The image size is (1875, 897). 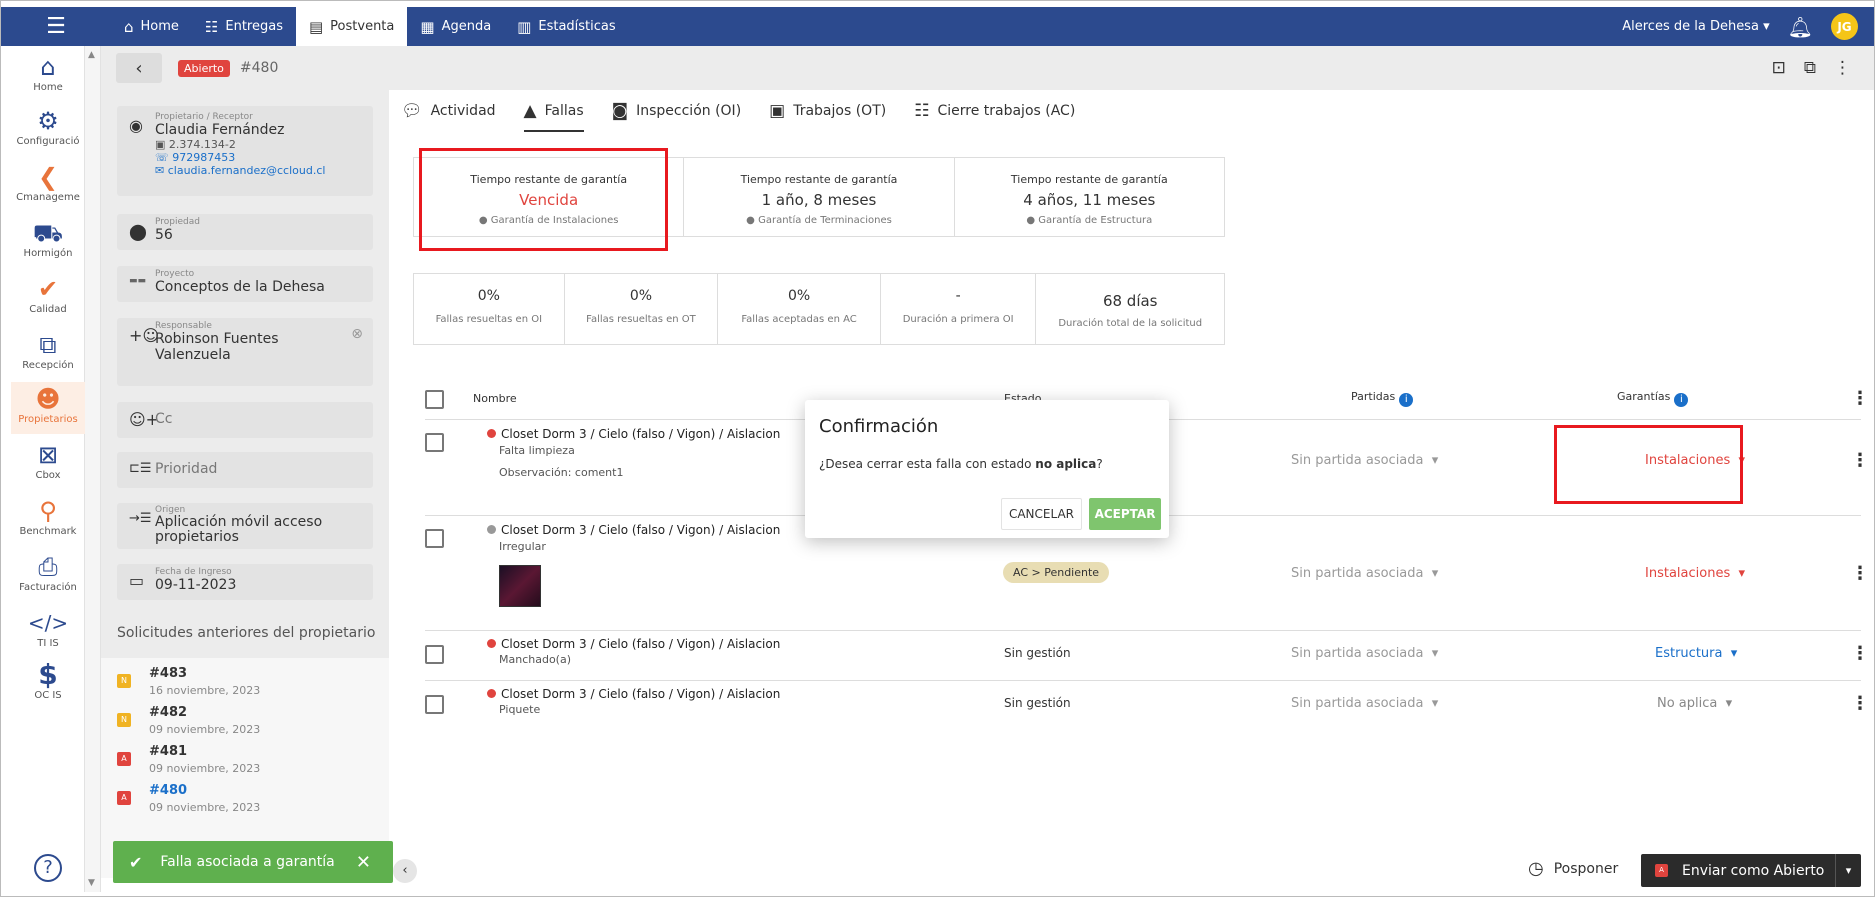 What do you see at coordinates (357, 334) in the screenshot?
I see `clear-responsible-icon: ⊗` at bounding box center [357, 334].